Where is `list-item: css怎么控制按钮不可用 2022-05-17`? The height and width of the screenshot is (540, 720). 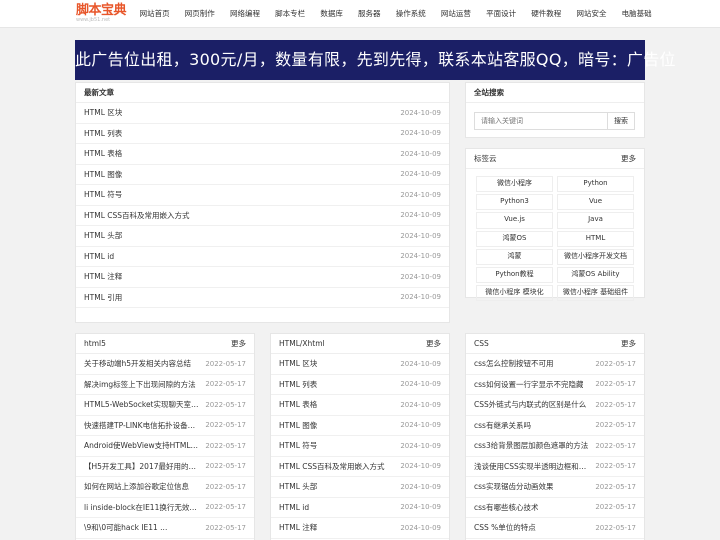
list-item: css怎么控制按钮不可用 2022-05-17 is located at coordinates (555, 364).